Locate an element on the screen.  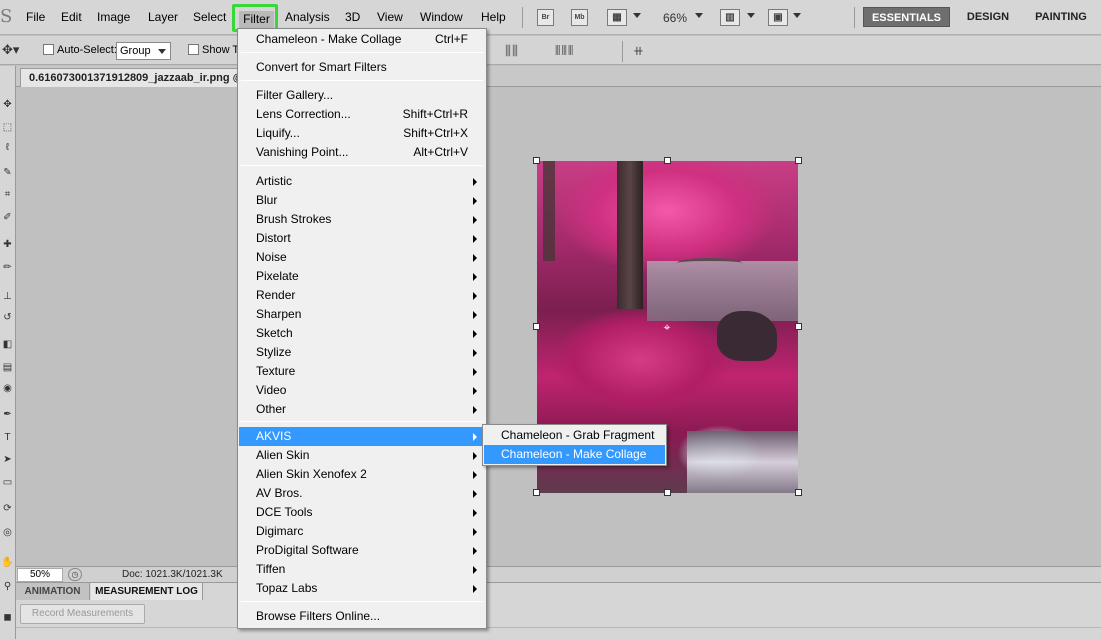
brush-tool-icon: ✏ is located at coordinates (7, 267).